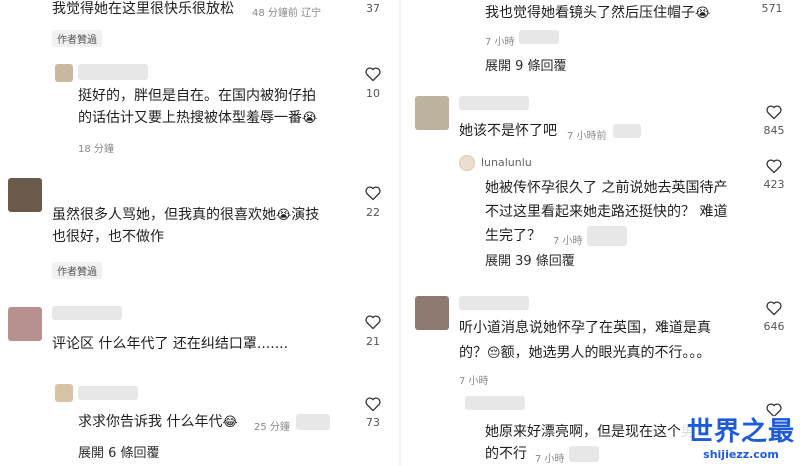  Describe the element at coordinates (526, 64) in the screenshot. I see `expand-replies-button: 展開 9 條回覆` at that location.